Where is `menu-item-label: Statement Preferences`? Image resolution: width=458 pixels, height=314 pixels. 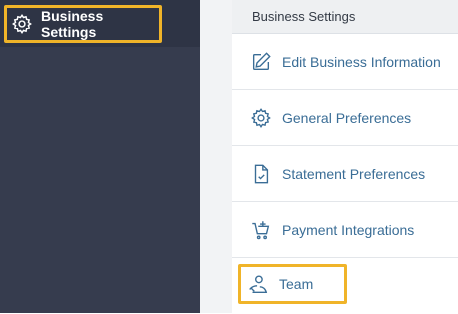
menu-item-label: Statement Preferences is located at coordinates (354, 173).